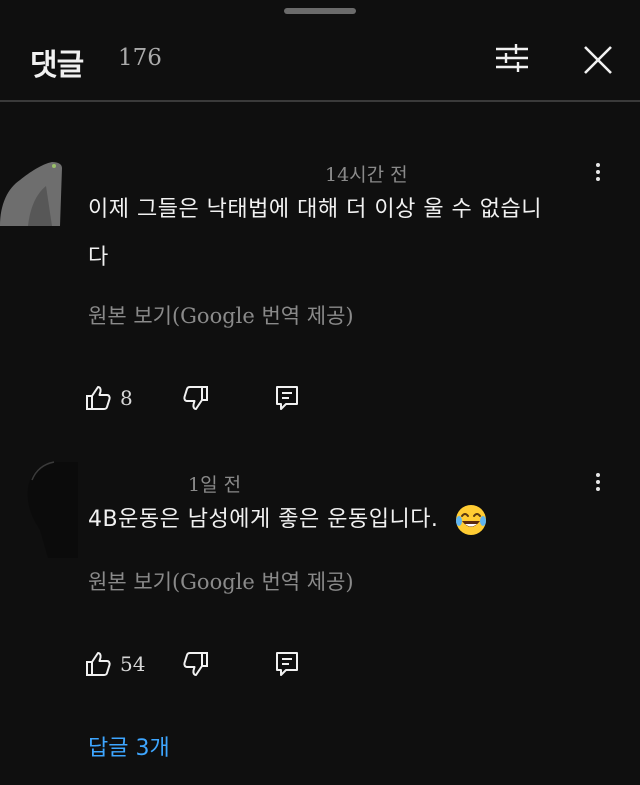 The width and height of the screenshot is (640, 785). What do you see at coordinates (214, 398) in the screenshot?
I see `comment-actions: 8` at bounding box center [214, 398].